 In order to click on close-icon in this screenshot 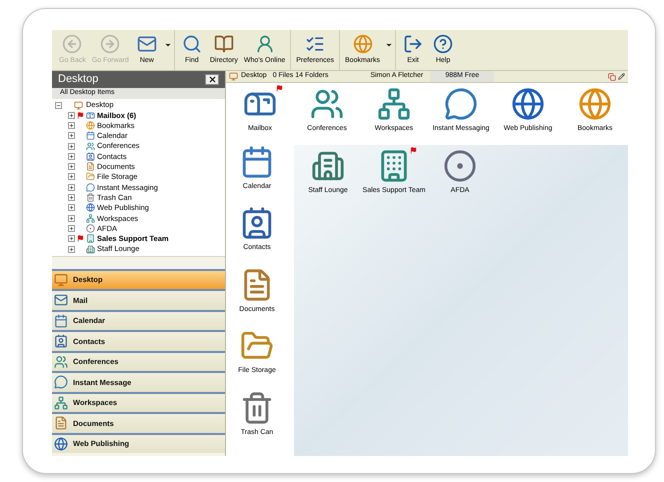, I will do `click(212, 79)`.